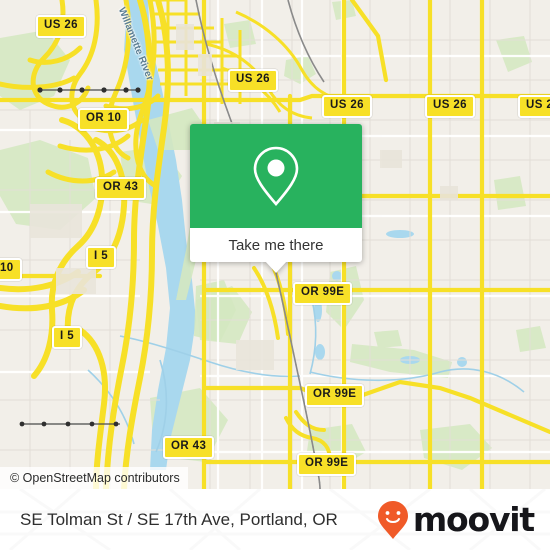 This screenshot has width=550, height=550. What do you see at coordinates (323, 293) in the screenshot?
I see `shield-or99e-1: OR 99E` at bounding box center [323, 293].